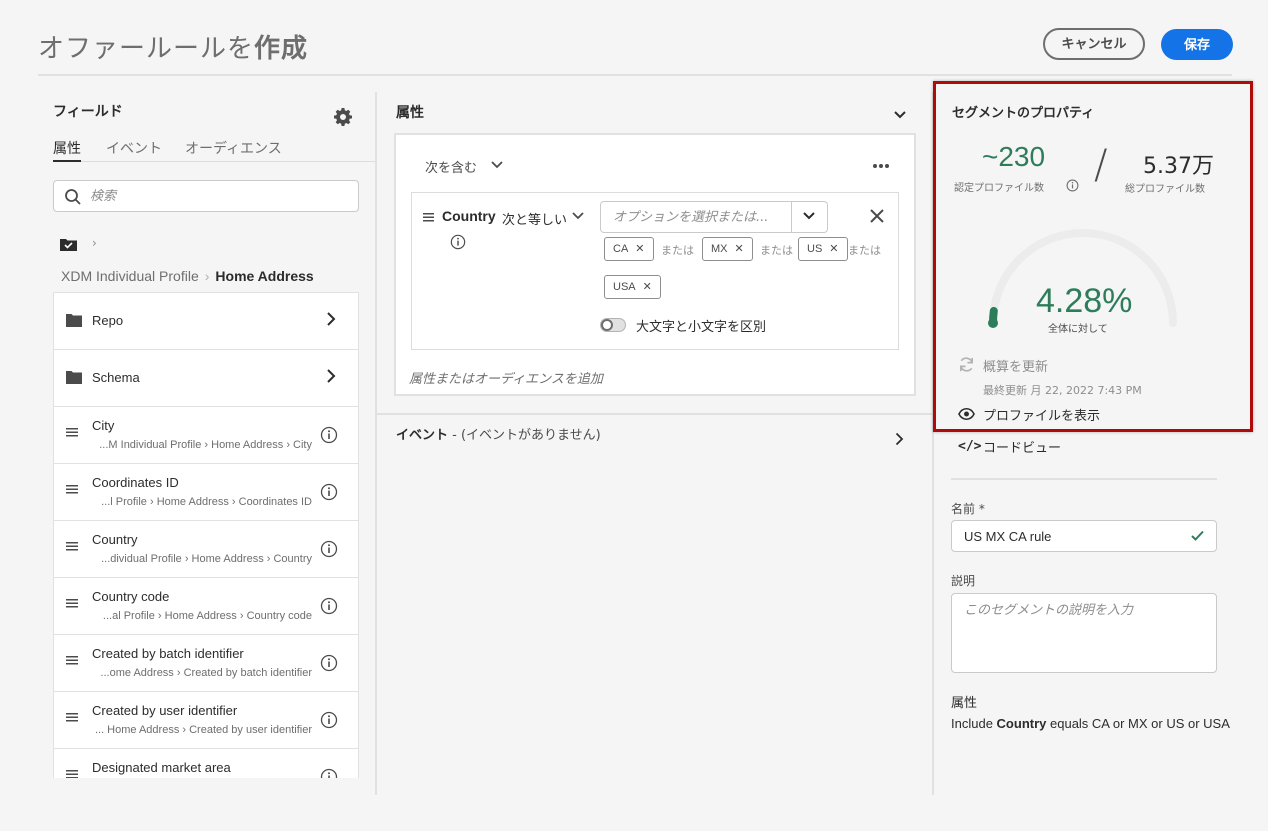 The height and width of the screenshot is (831, 1268). What do you see at coordinates (624, 287) in the screenshot?
I see `value-tag-label: USA` at bounding box center [624, 287].